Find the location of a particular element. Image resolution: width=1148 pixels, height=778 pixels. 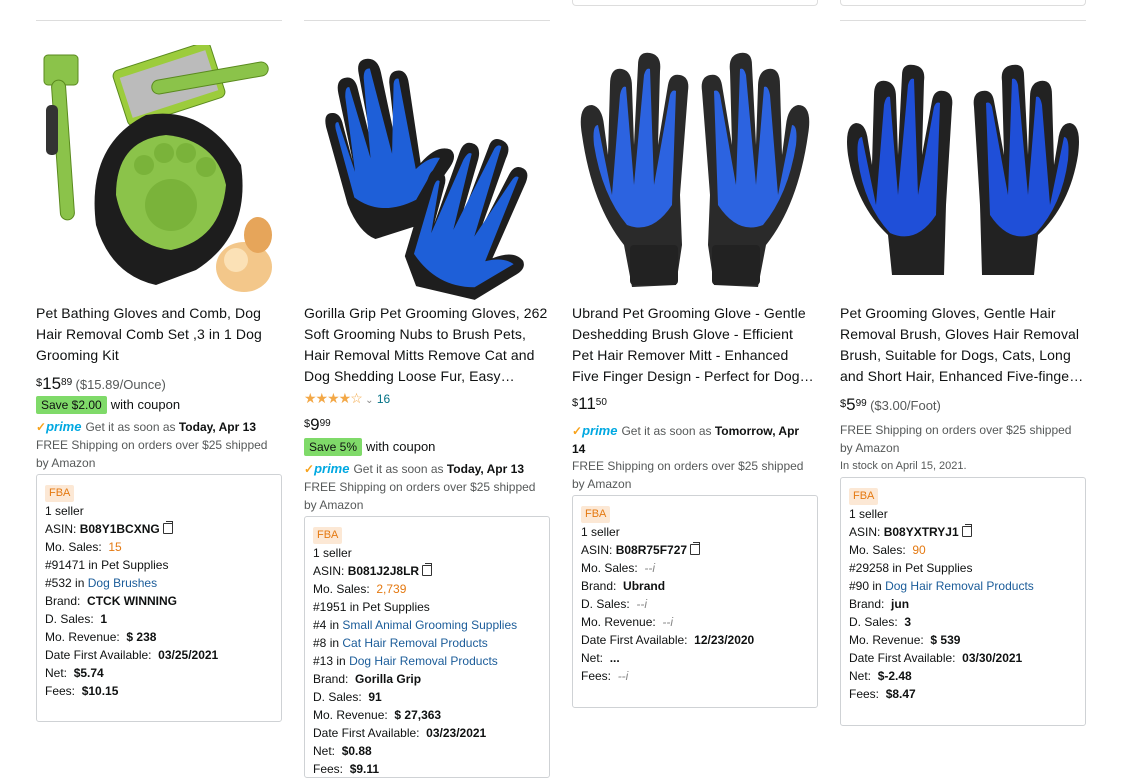

mo-revenue-row: Mo. Revenue: --i is located at coordinates (627, 622).